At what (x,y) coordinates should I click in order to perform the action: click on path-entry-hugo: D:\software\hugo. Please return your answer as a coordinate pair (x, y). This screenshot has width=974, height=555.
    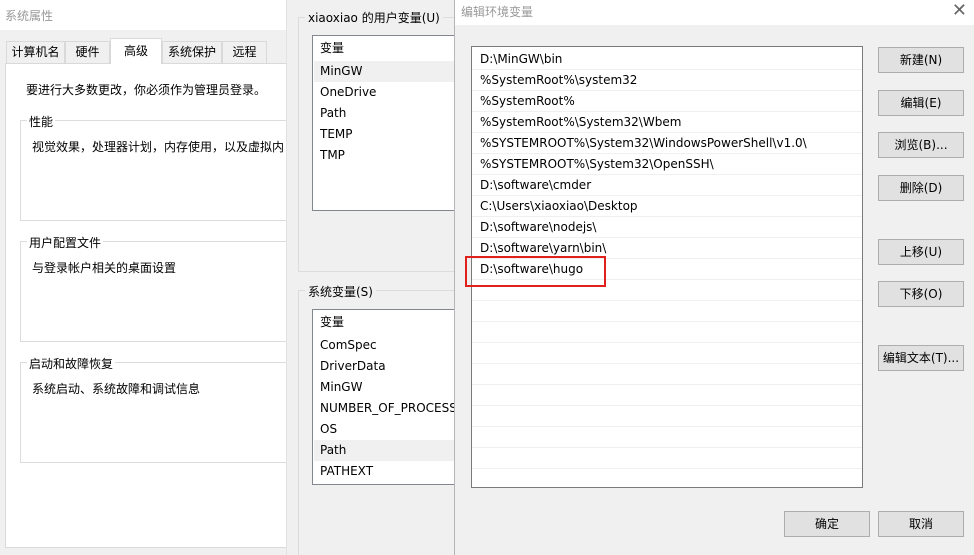
    Looking at the image, I should click on (667, 269).